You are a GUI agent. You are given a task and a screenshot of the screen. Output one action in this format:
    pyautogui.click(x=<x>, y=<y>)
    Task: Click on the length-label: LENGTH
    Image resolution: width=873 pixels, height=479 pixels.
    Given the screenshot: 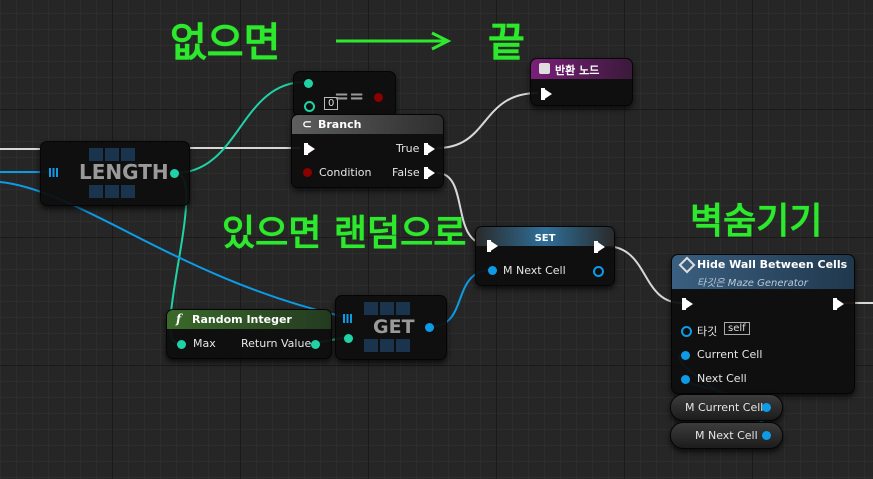 What is the action you would take?
    pyautogui.click(x=124, y=172)
    